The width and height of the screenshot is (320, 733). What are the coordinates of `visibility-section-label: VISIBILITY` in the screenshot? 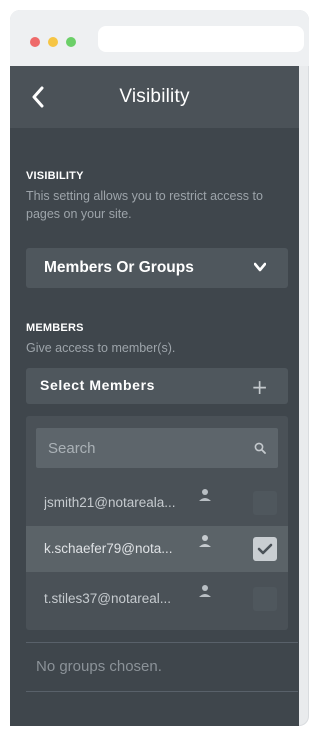 It's located at (55, 176).